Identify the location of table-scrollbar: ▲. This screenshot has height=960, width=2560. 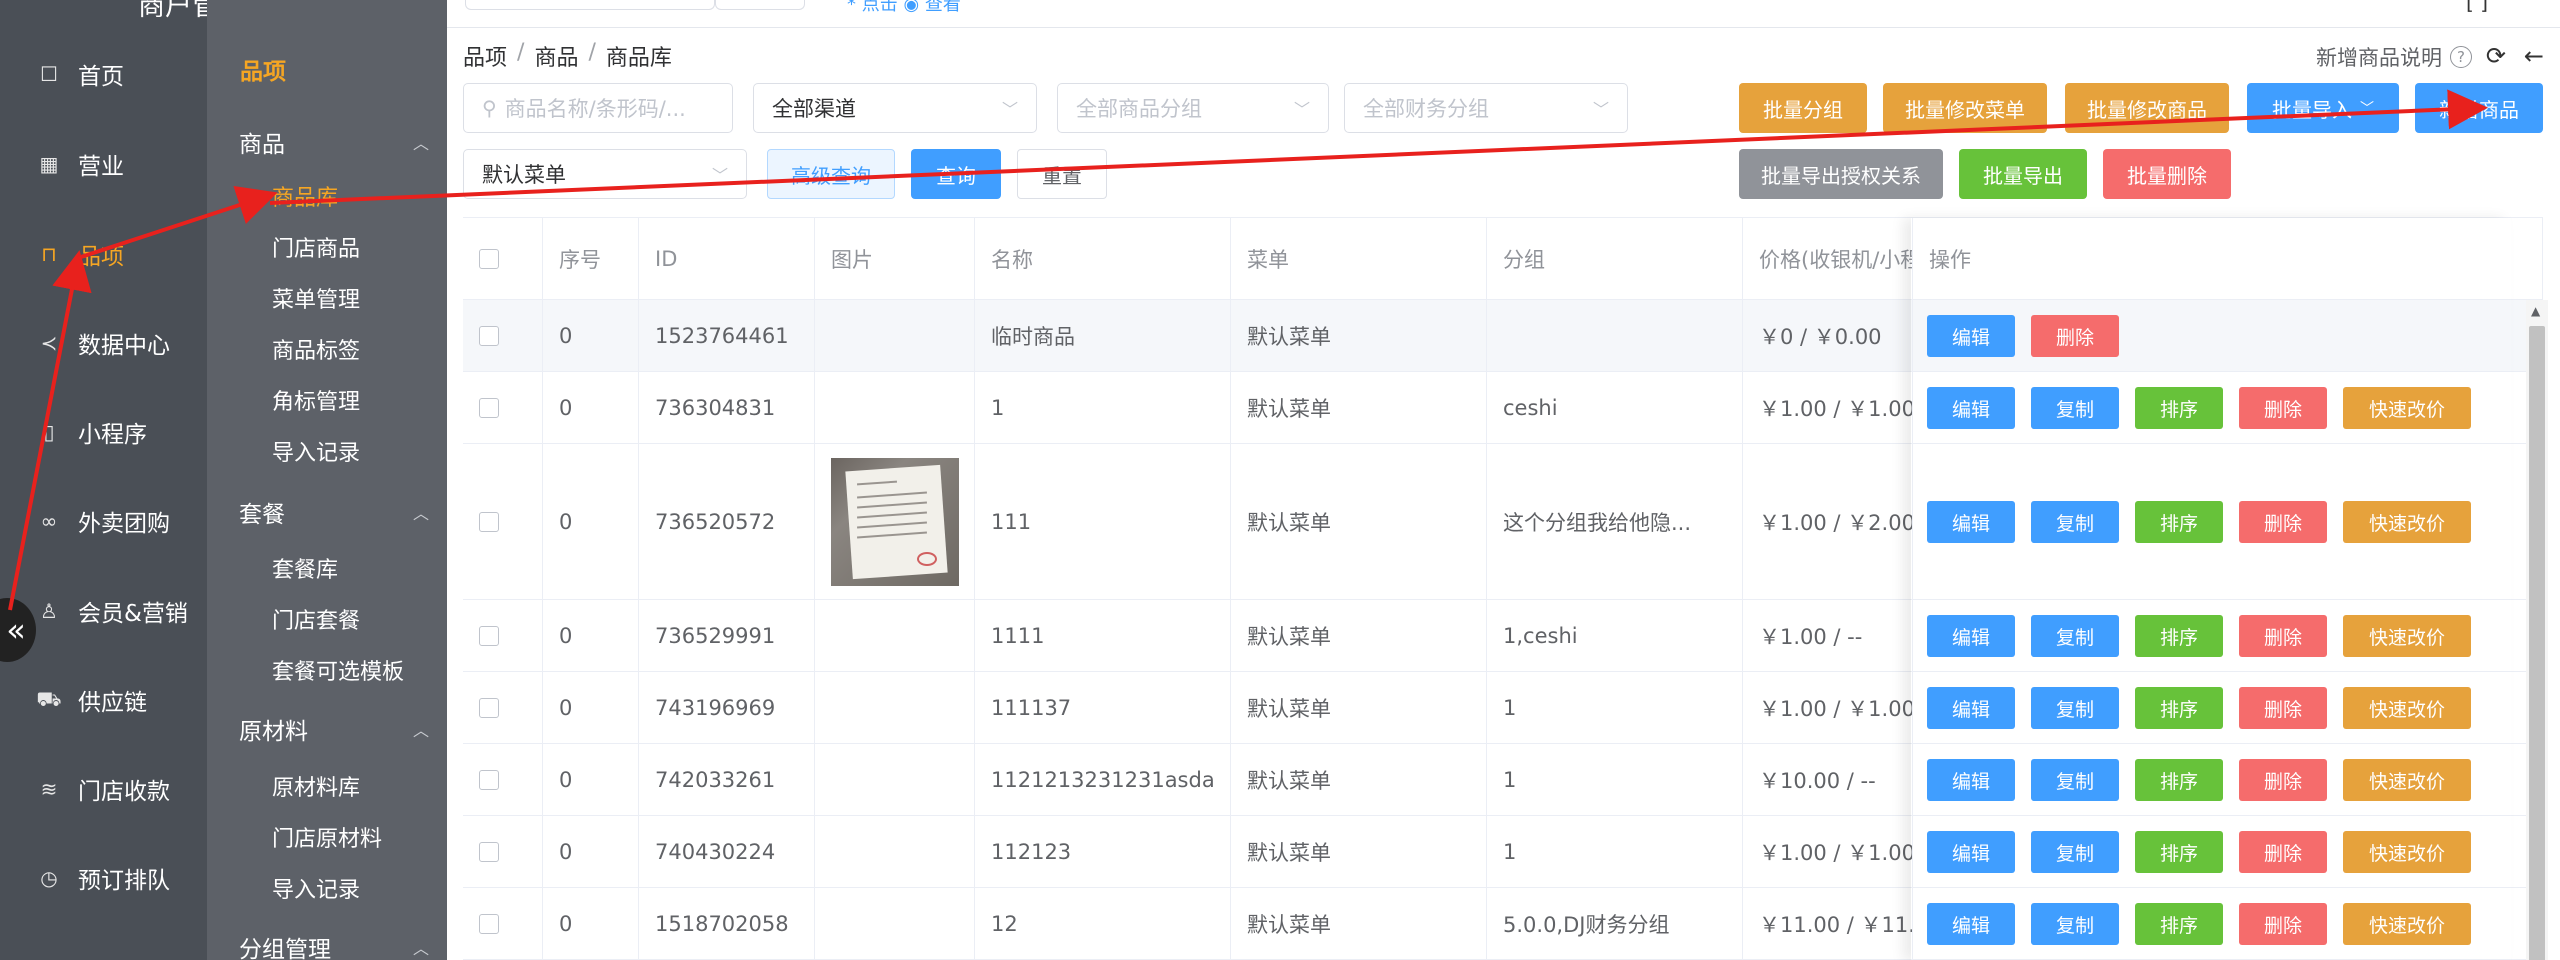
(2537, 630).